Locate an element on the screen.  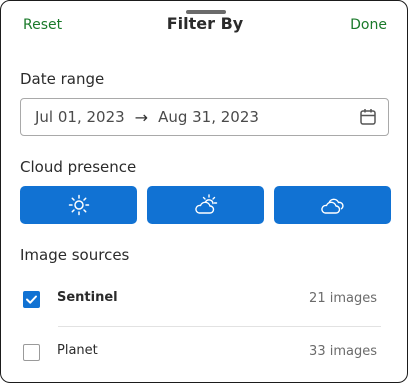
sentinel-checkbox is located at coordinates (31, 299).